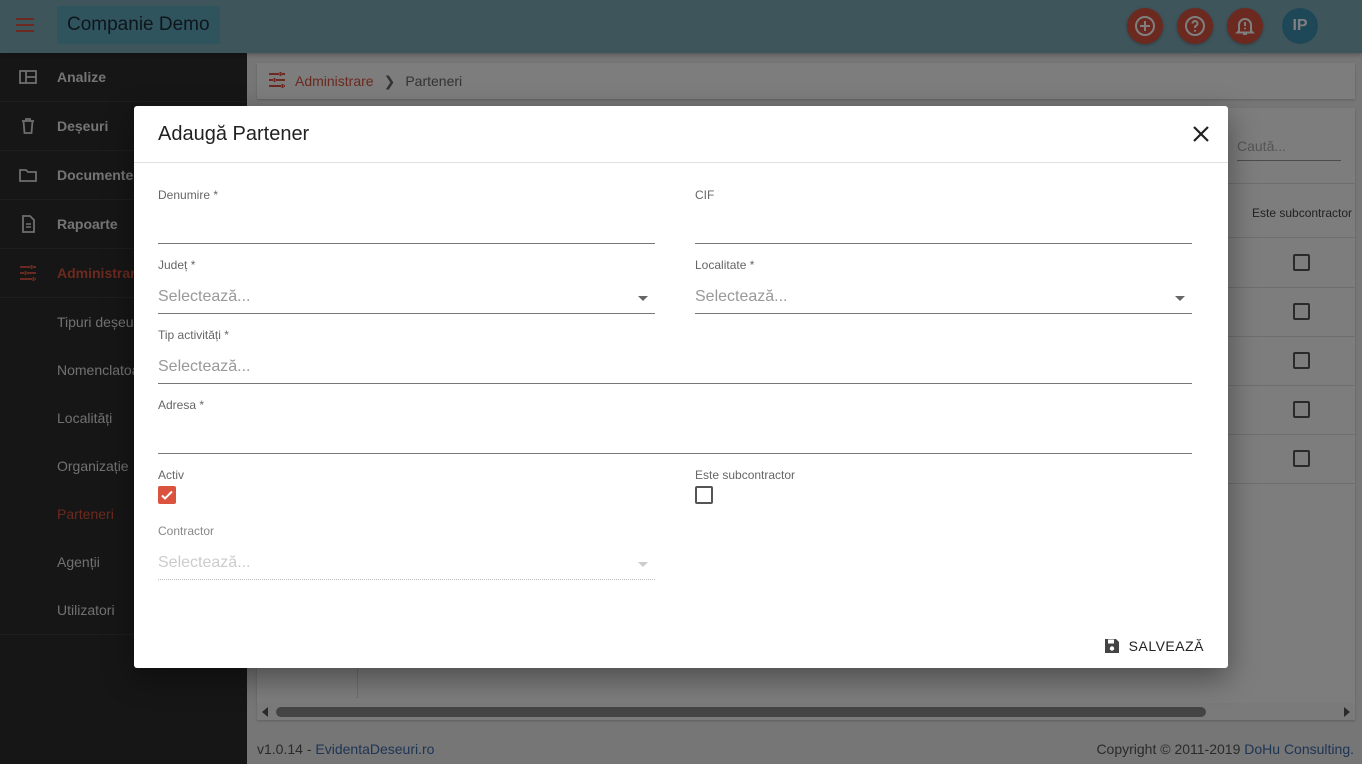 The width and height of the screenshot is (1362, 764). Describe the element at coordinates (943, 229) in the screenshot. I see `cif-input` at that location.